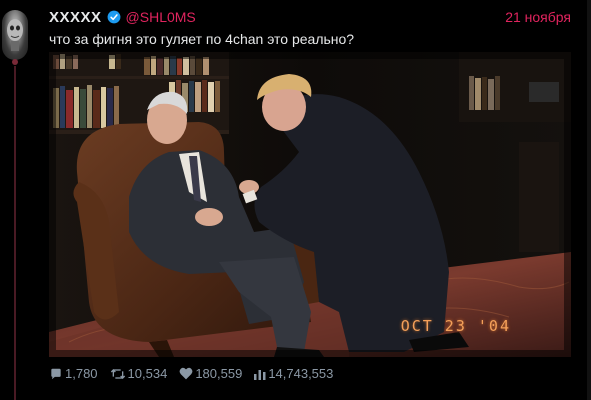  I want to click on thread-line, so click(15, 233).